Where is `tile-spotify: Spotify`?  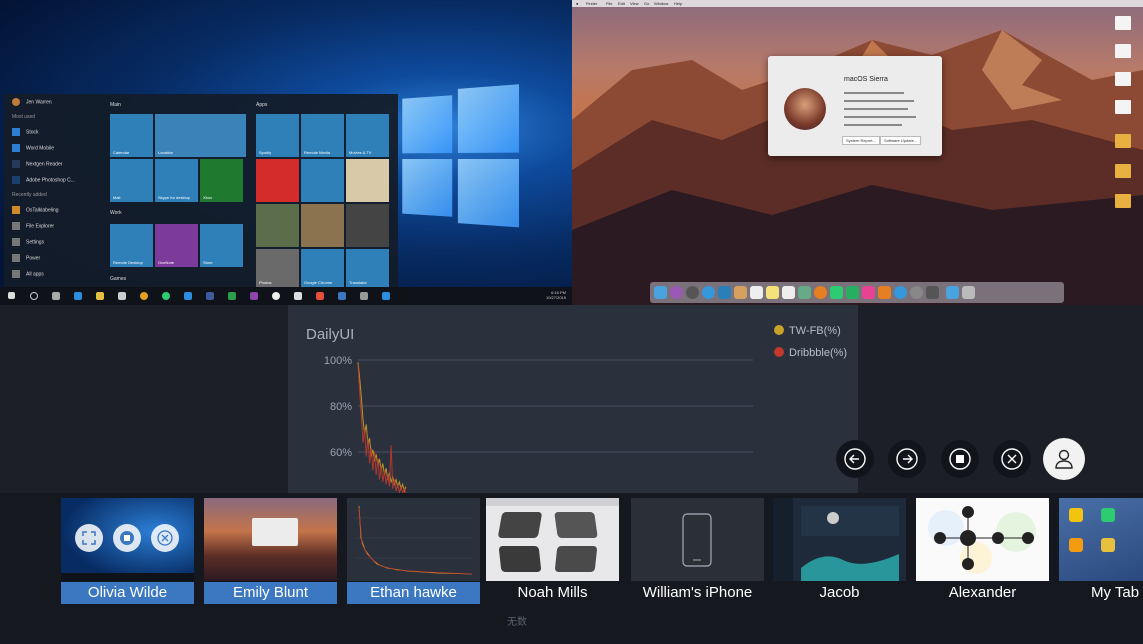
tile-spotify: Spotify is located at coordinates (277, 135).